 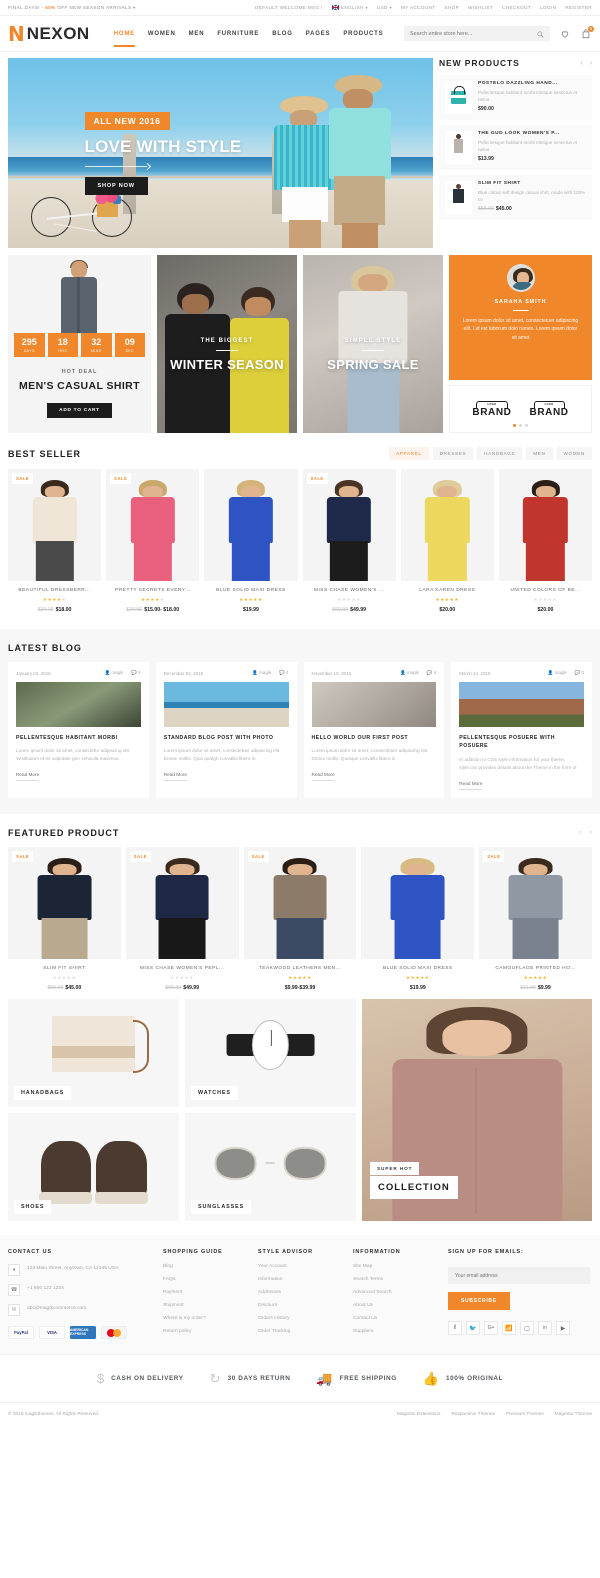 What do you see at coordinates (300, 1305) in the screenshot?
I see `footer-link: Discount` at bounding box center [300, 1305].